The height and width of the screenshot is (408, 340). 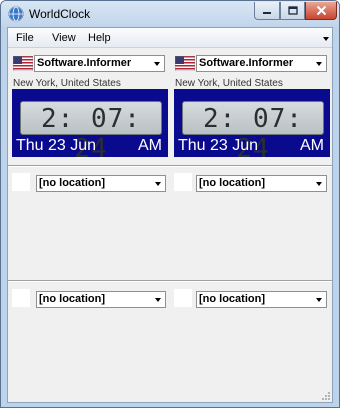 I want to click on clock-time-2: 2: 07: 24, so click(x=253, y=134).